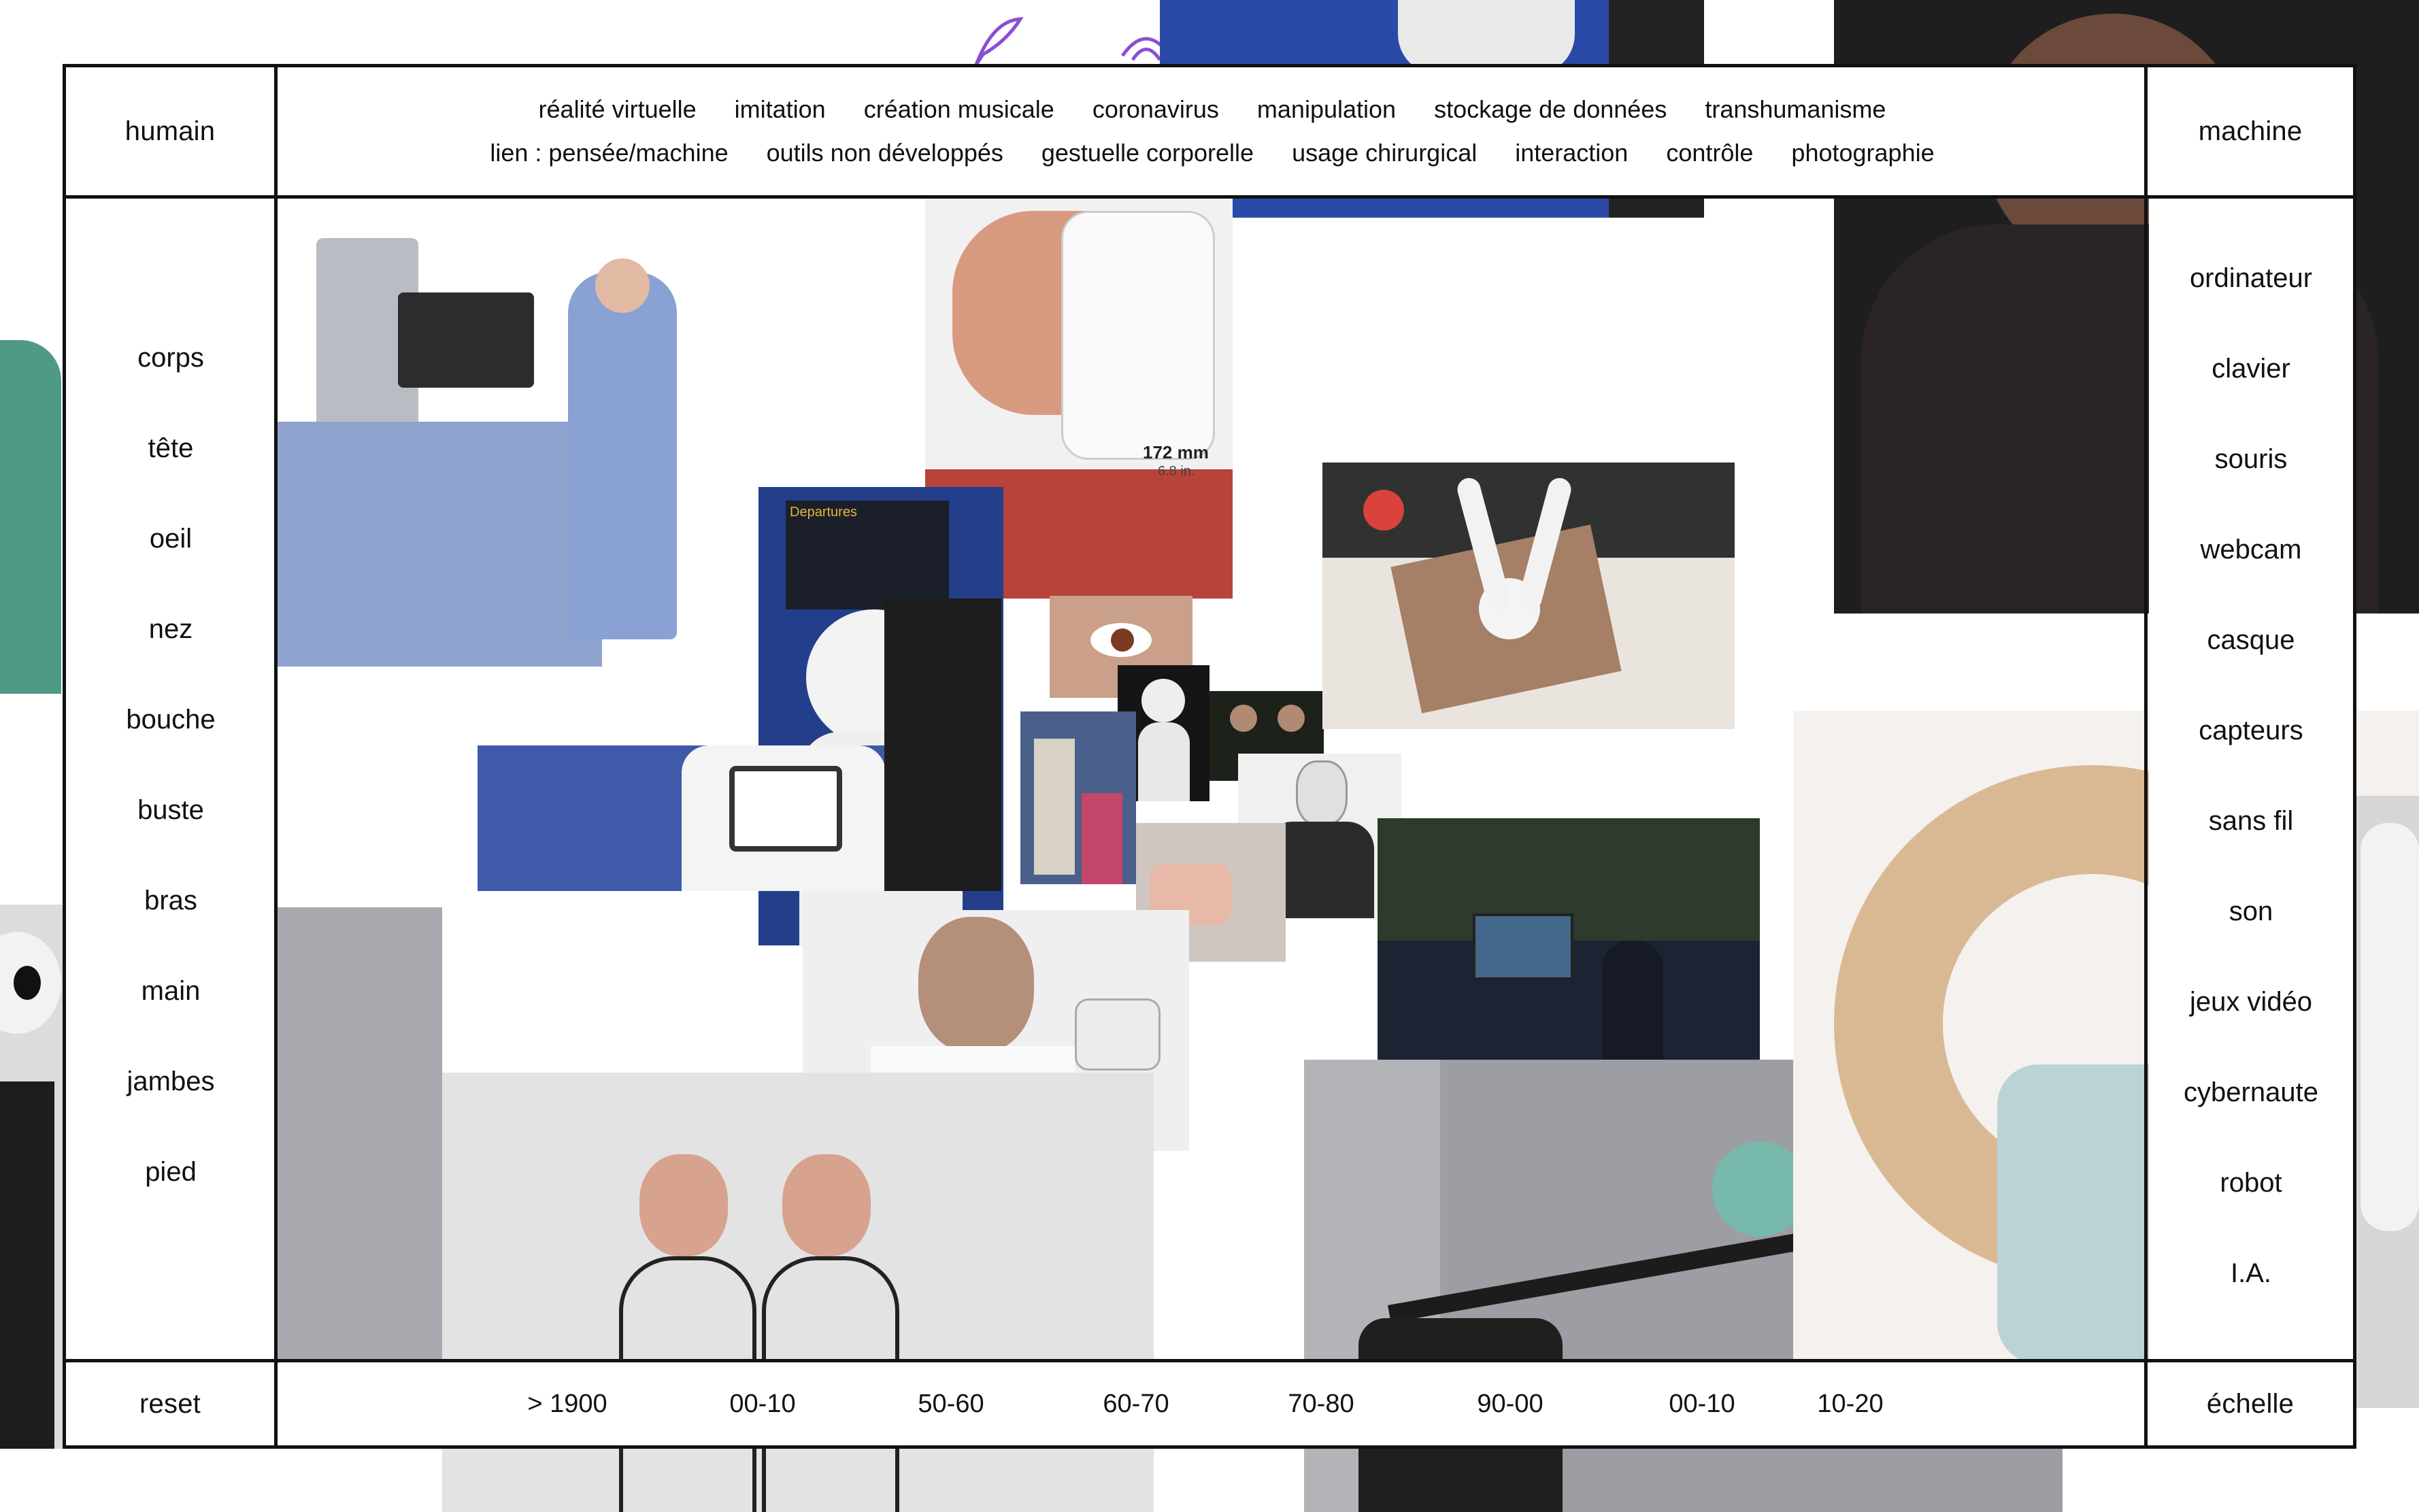 The image size is (2419, 1512). What do you see at coordinates (618, 110) in the screenshot?
I see `tag-realite-virtuelle: réalité virtuelle` at bounding box center [618, 110].